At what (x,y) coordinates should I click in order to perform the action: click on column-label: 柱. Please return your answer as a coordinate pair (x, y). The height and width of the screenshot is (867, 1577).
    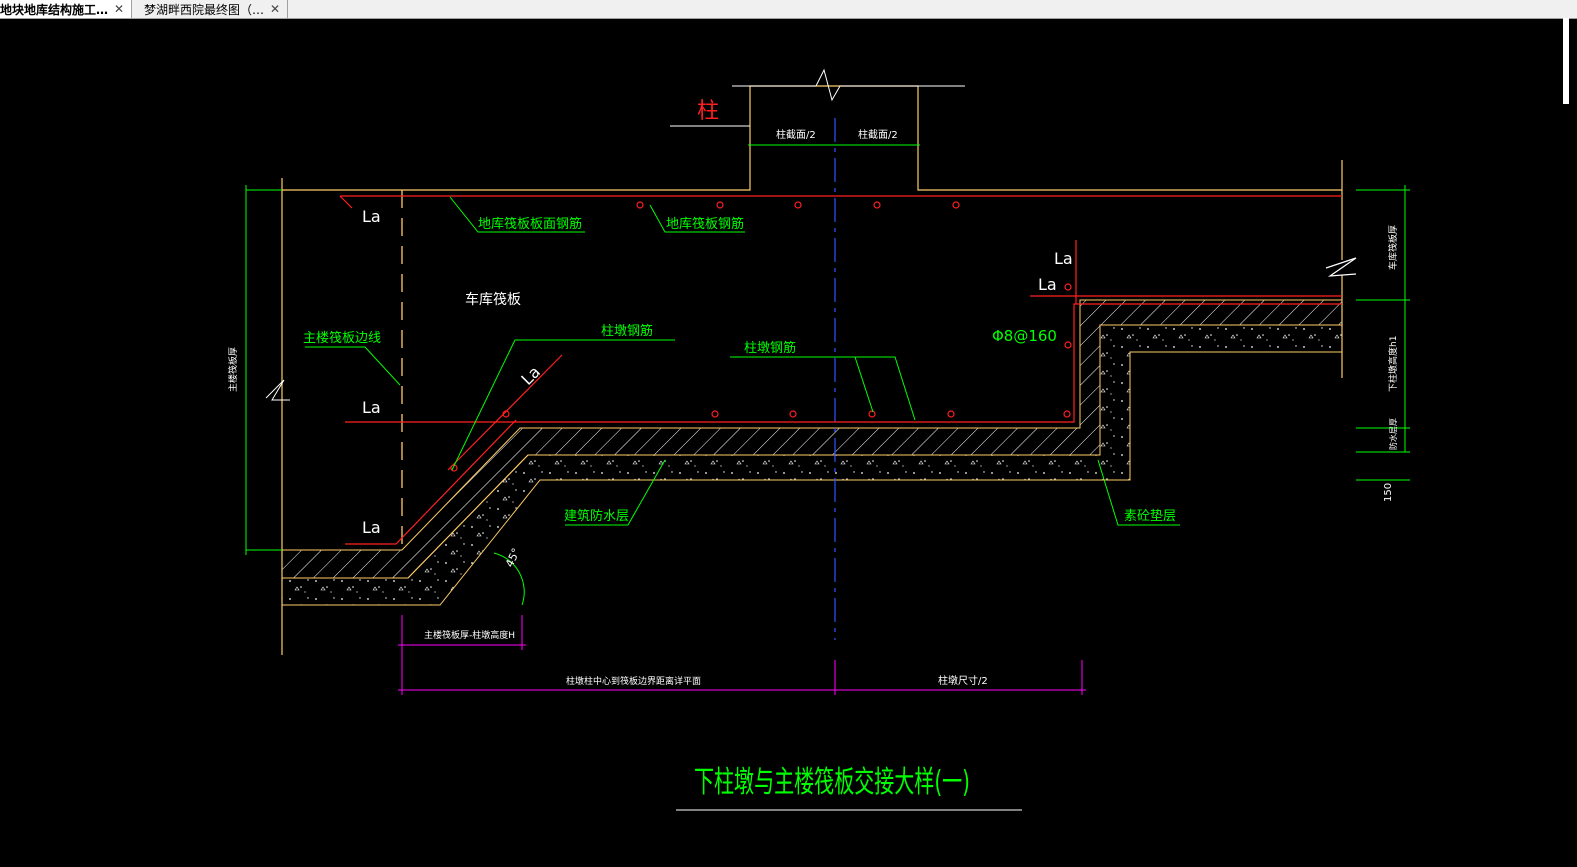
    Looking at the image, I should click on (708, 111).